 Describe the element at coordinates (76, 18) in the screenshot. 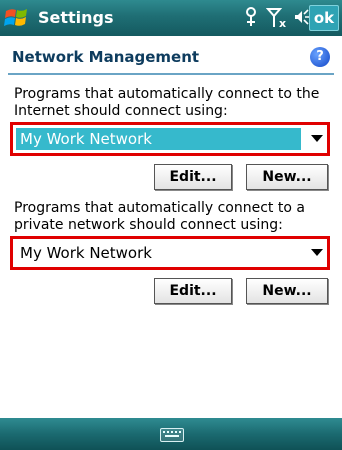

I see `app-title: Settings` at that location.